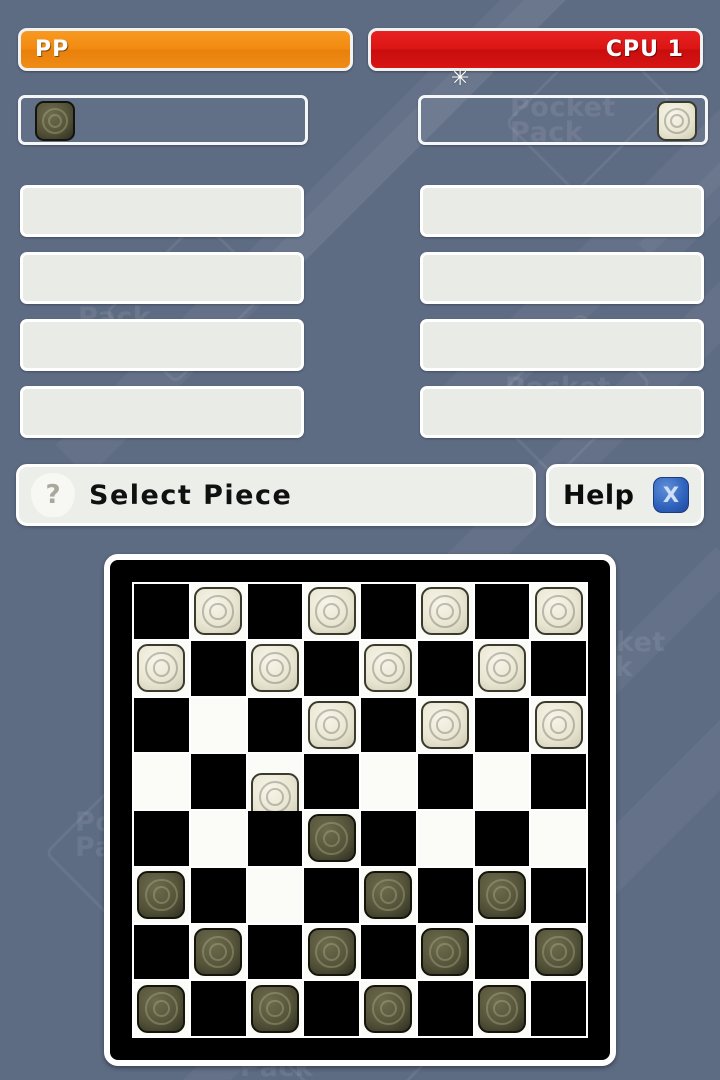 The height and width of the screenshot is (1080, 720). Describe the element at coordinates (563, 120) in the screenshot. I see `player-2-capture-tray` at that location.